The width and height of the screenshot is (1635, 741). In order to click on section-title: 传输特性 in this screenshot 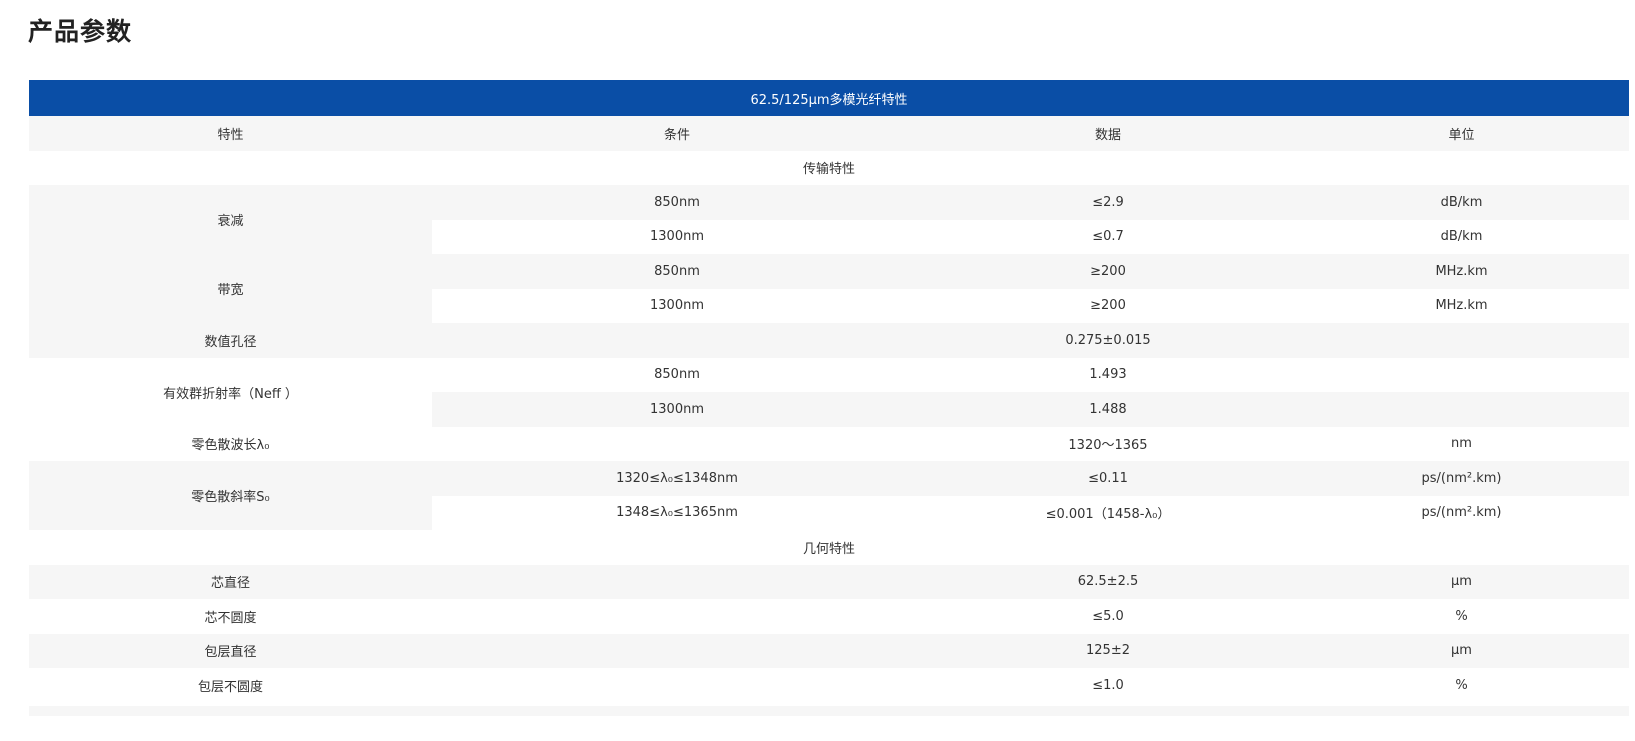, I will do `click(829, 167)`.